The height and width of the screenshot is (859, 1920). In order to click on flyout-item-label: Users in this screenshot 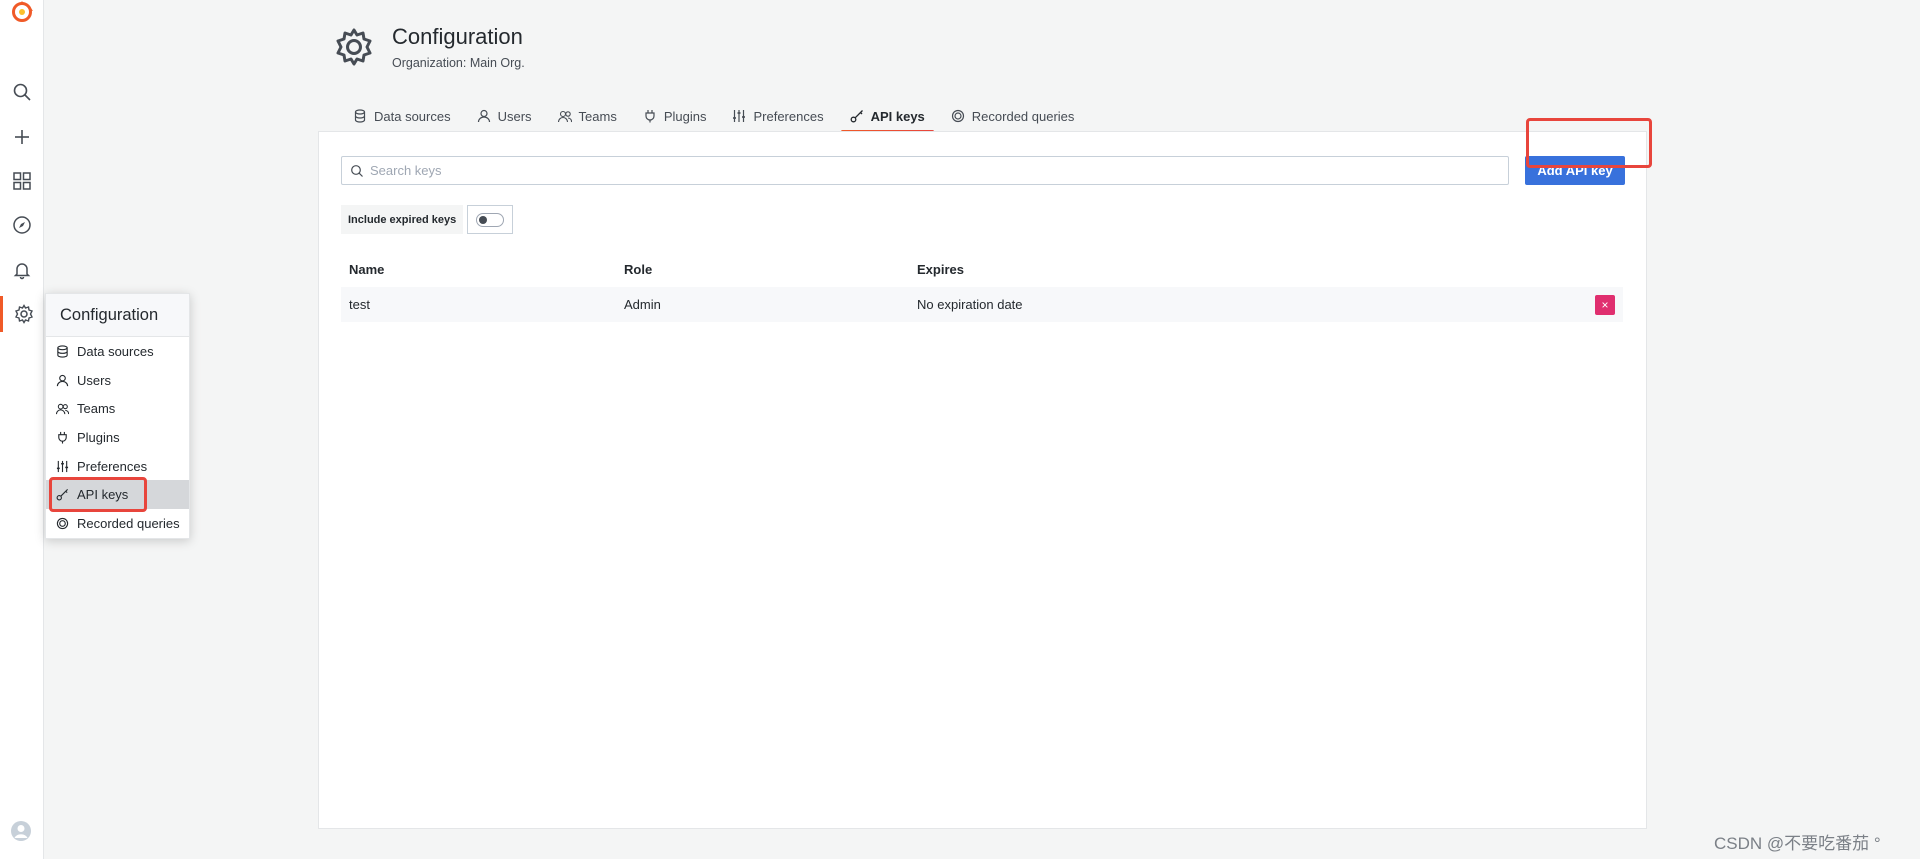, I will do `click(94, 380)`.